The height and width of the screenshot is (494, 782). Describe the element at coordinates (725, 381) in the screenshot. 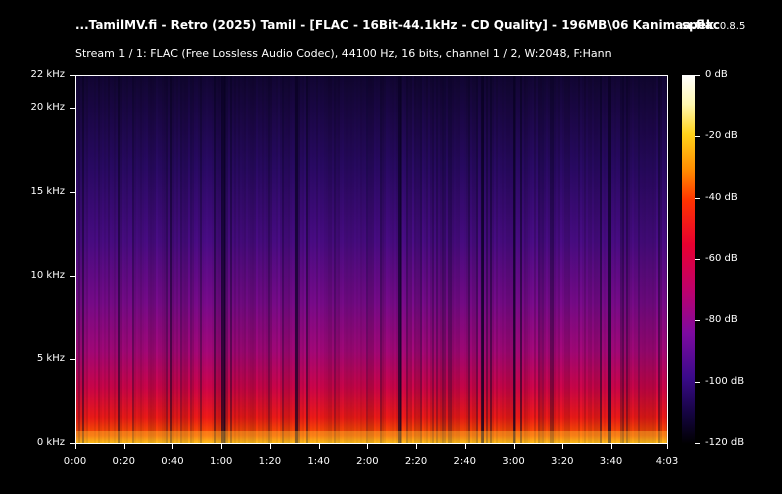

I see `color-scale-tick-label: -100 dB` at that location.